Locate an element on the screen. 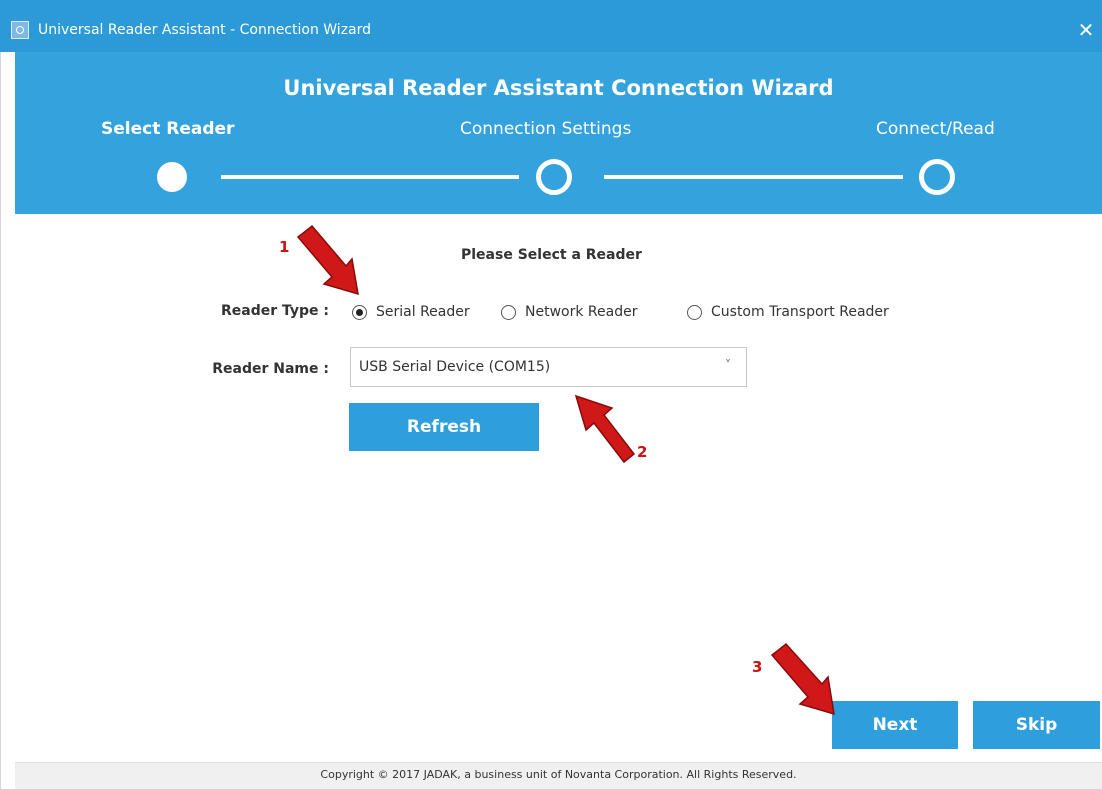 Image resolution: width=1102 pixels, height=789 pixels. radio-label: Custom Transport Reader is located at coordinates (800, 312).